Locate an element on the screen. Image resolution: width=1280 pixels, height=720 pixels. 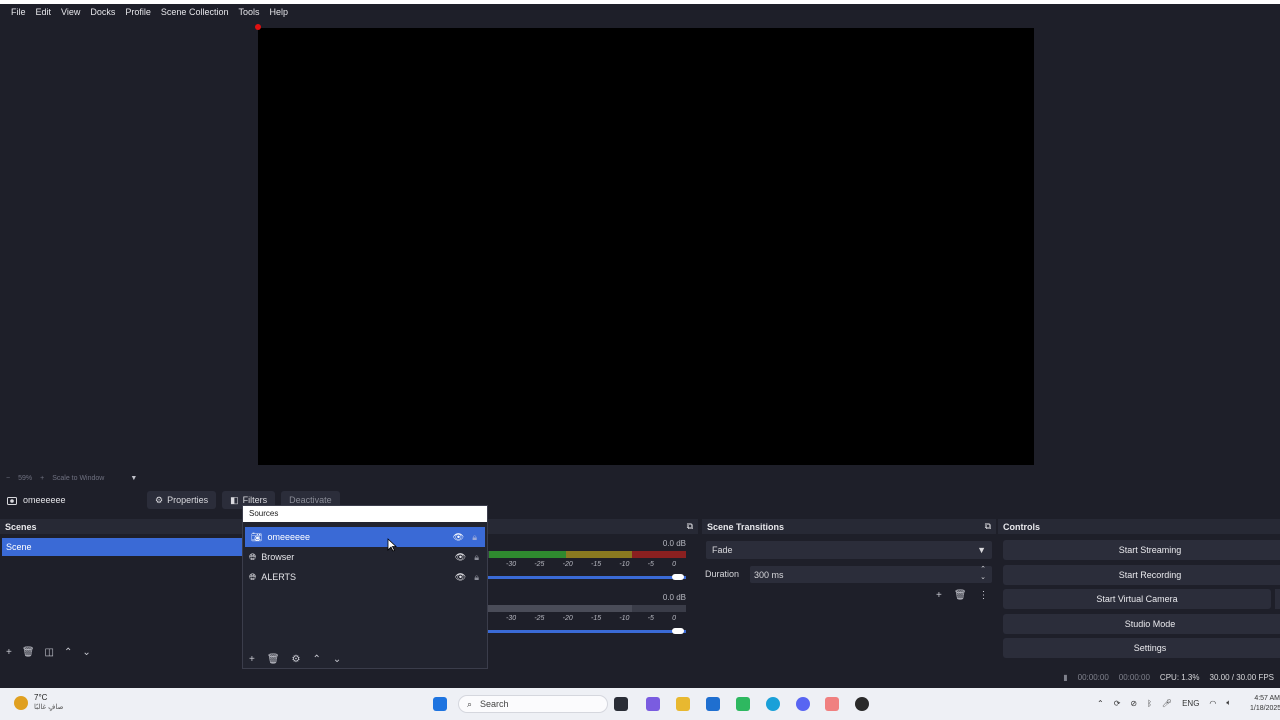
remove-transition-icon: 🗑︎ is located at coordinates (960, 595).